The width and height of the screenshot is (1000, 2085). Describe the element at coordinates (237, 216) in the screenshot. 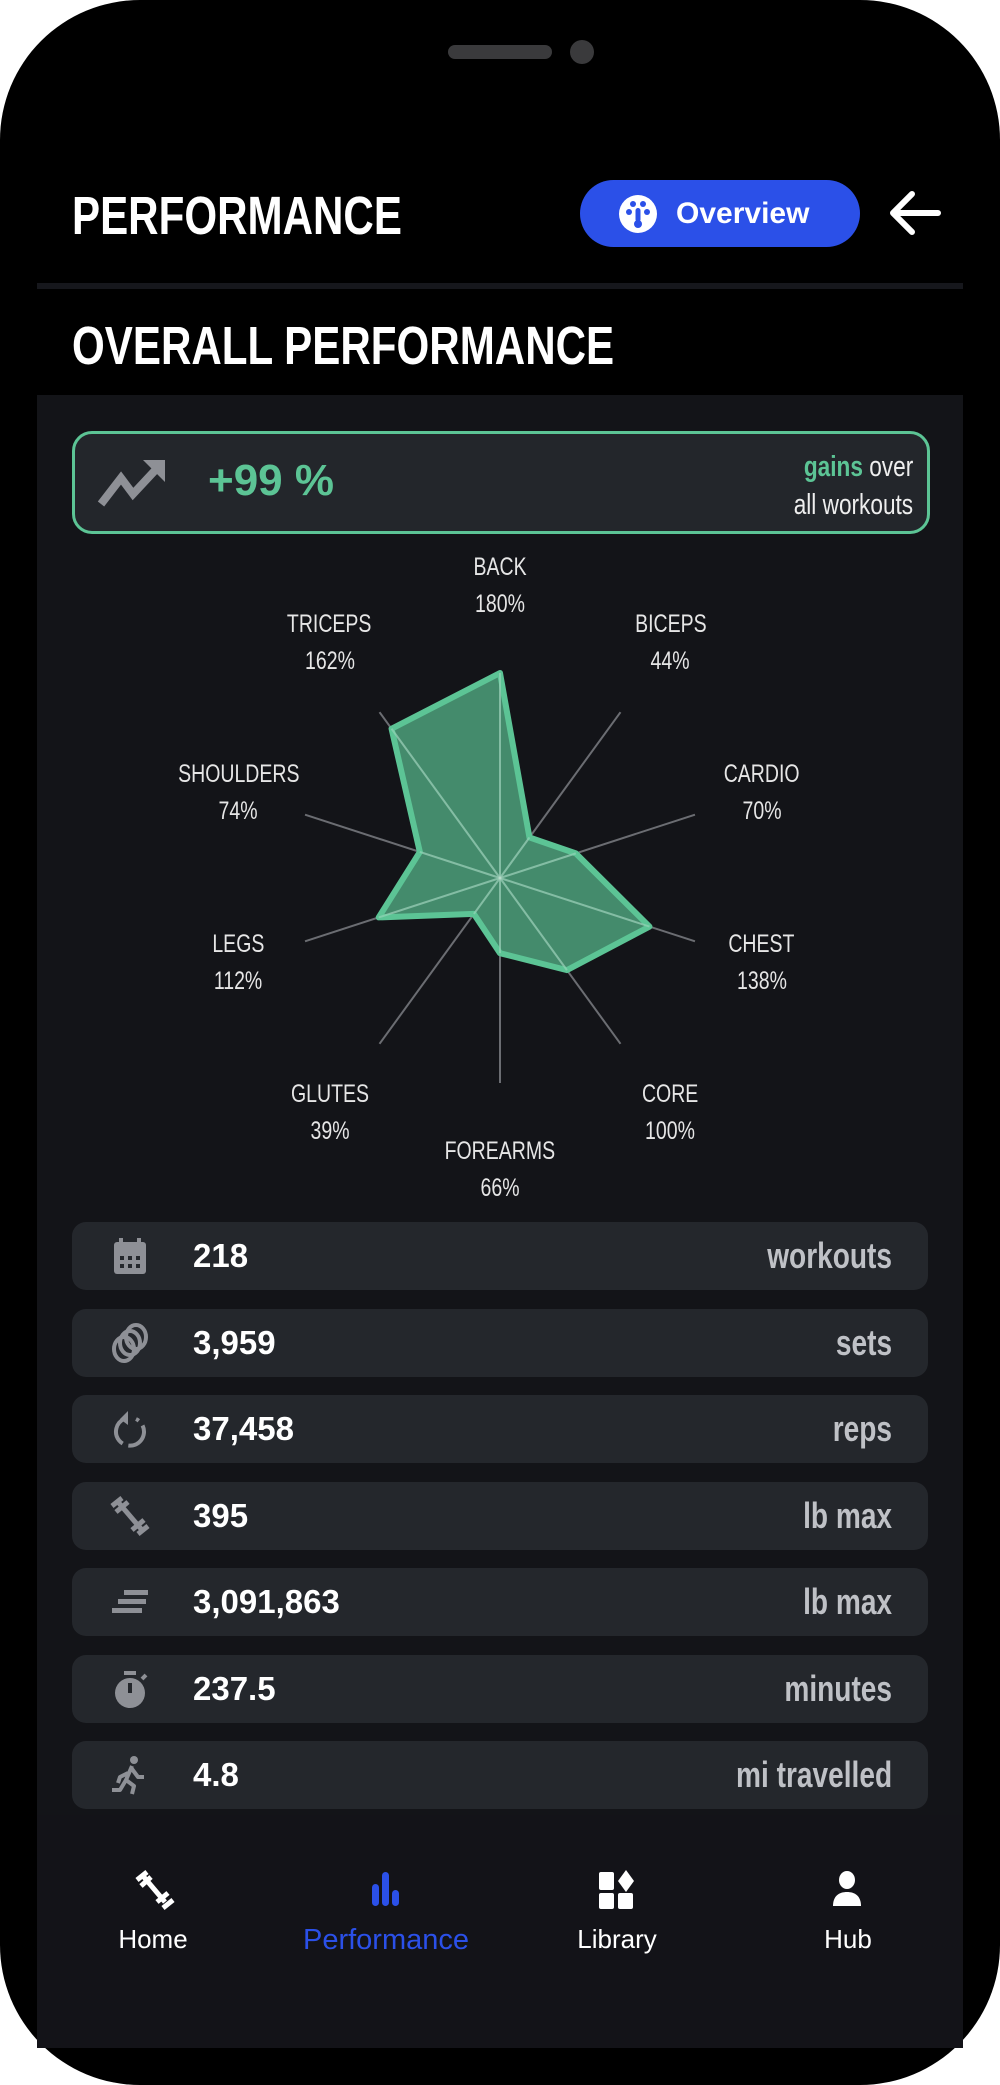

I see `page-title: PERFORMANCE` at that location.